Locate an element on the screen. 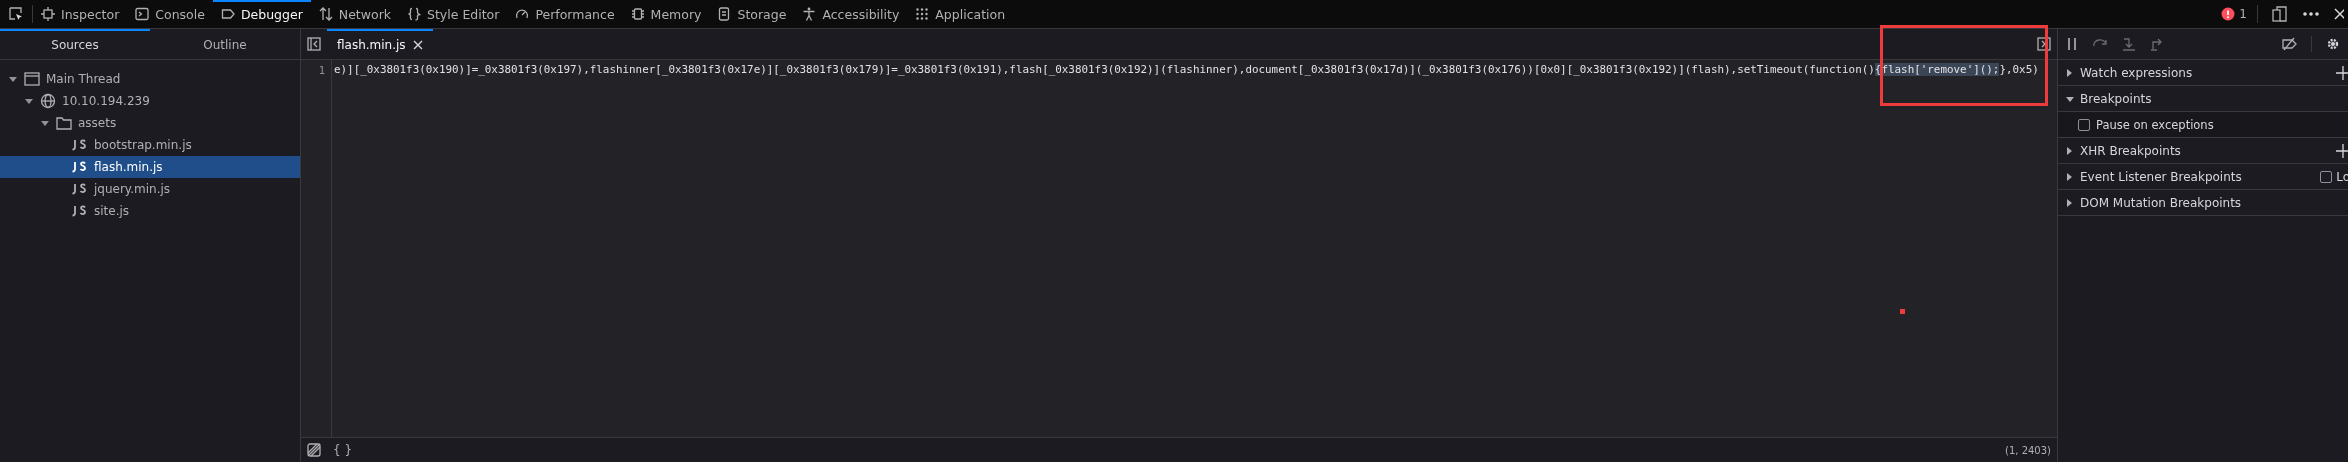 This screenshot has height=462, width=2348. pretty-print-button: { } is located at coordinates (343, 450).